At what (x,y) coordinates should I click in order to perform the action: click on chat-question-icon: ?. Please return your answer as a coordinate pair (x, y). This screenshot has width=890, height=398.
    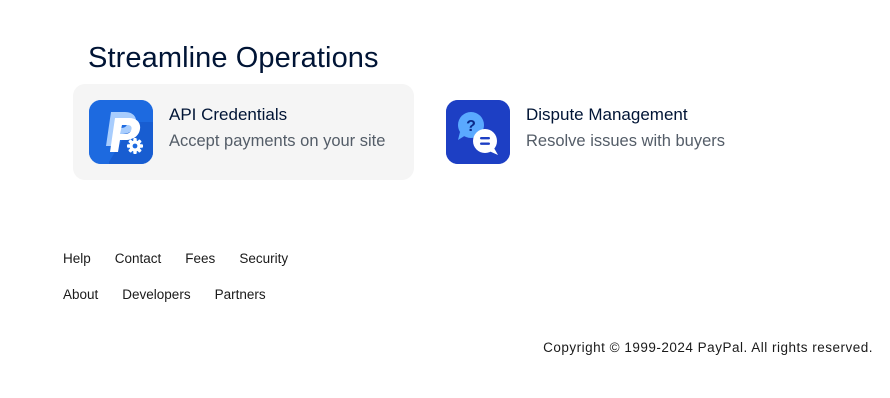
    Looking at the image, I should click on (478, 132).